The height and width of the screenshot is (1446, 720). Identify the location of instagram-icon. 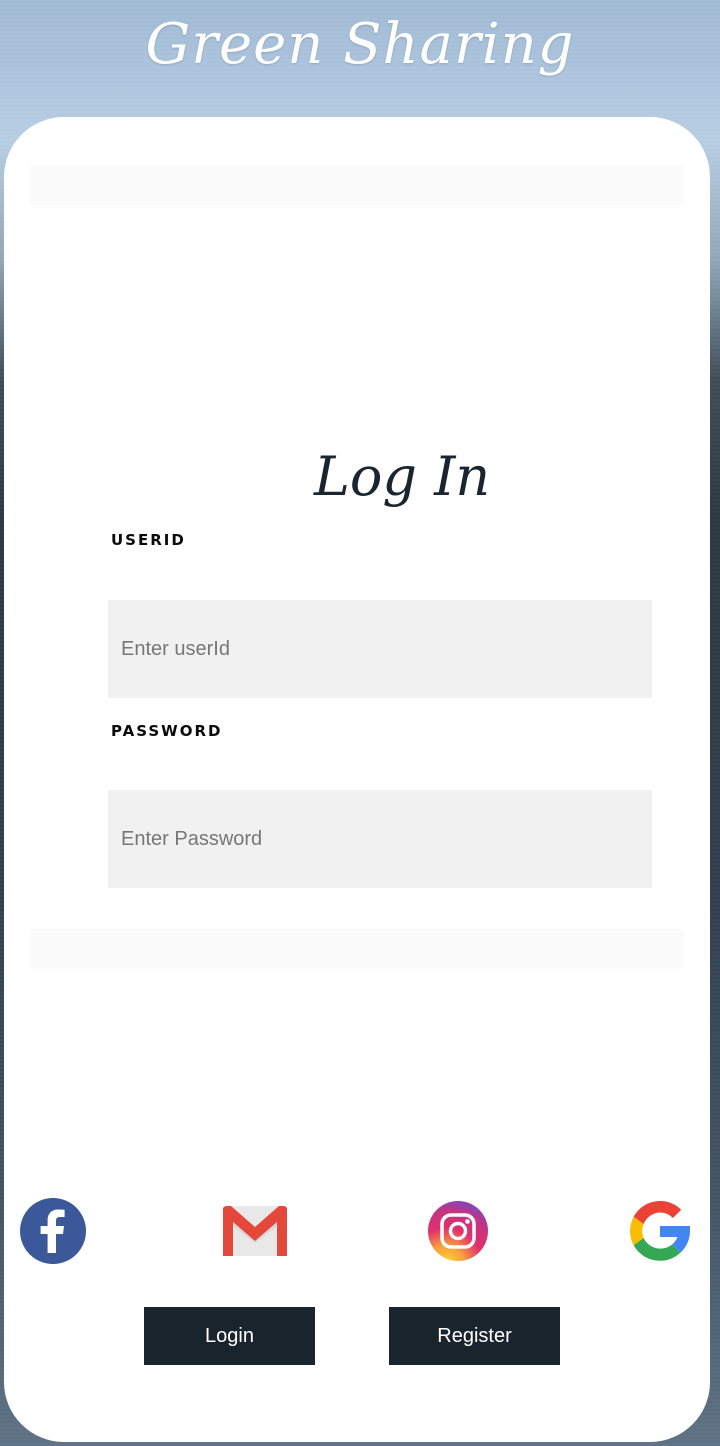
(458, 1231).